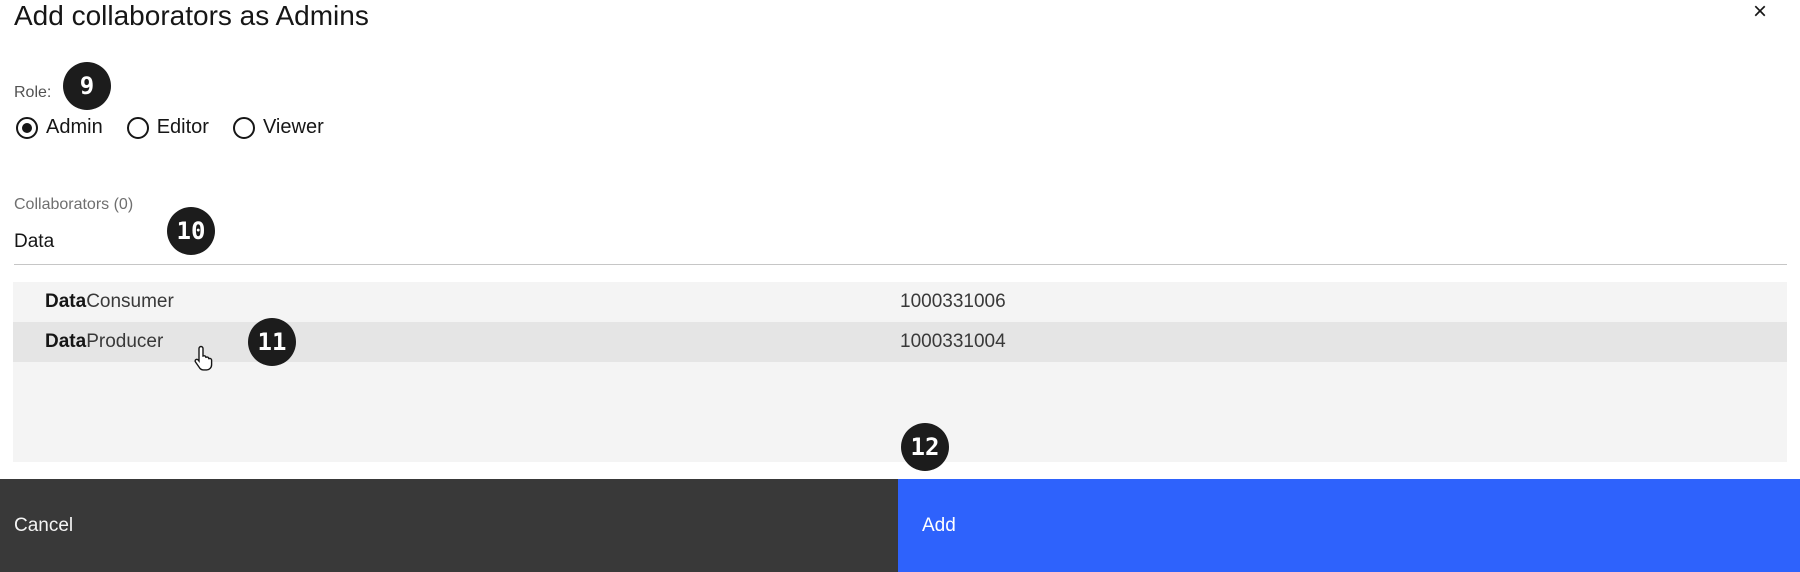 The image size is (1800, 572). I want to click on radio-viewer: Viewer, so click(278, 127).